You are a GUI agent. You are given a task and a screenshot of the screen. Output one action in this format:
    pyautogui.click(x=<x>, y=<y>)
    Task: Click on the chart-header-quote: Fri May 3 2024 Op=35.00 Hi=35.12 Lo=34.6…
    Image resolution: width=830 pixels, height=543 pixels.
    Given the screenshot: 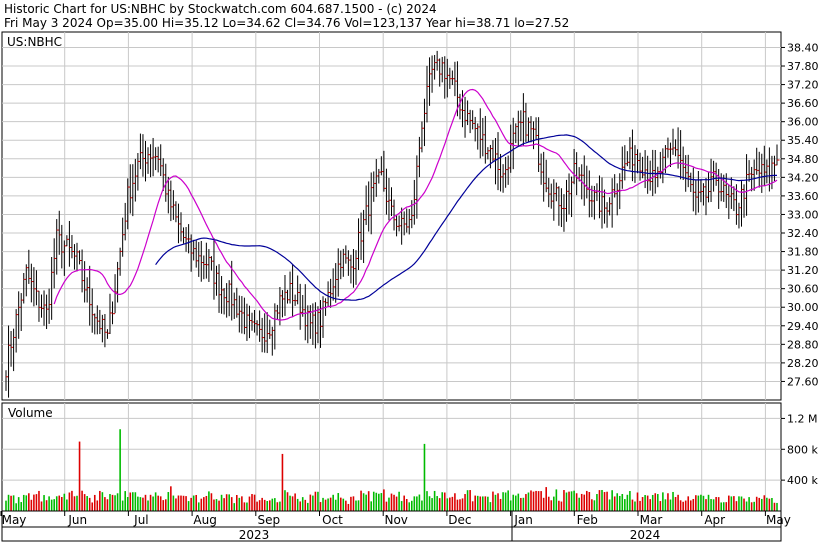 What is the action you would take?
    pyautogui.click(x=286, y=23)
    